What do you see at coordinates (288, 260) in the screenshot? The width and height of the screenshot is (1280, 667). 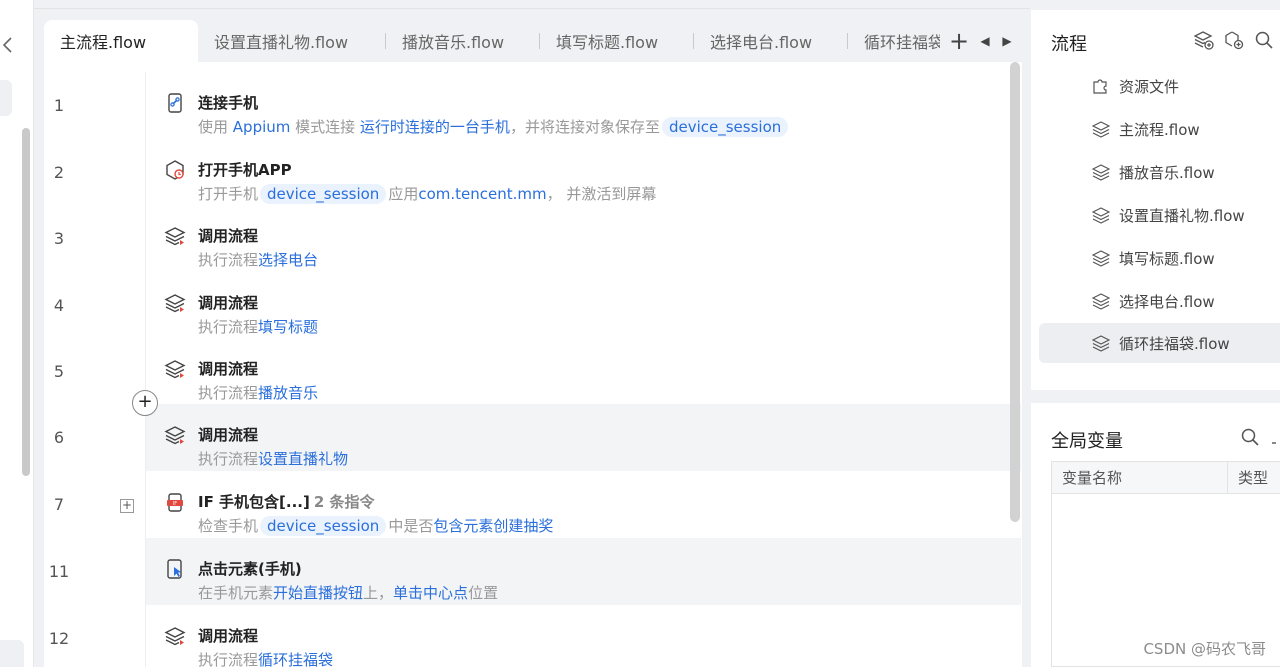 I see `desc-param: 选择电台` at bounding box center [288, 260].